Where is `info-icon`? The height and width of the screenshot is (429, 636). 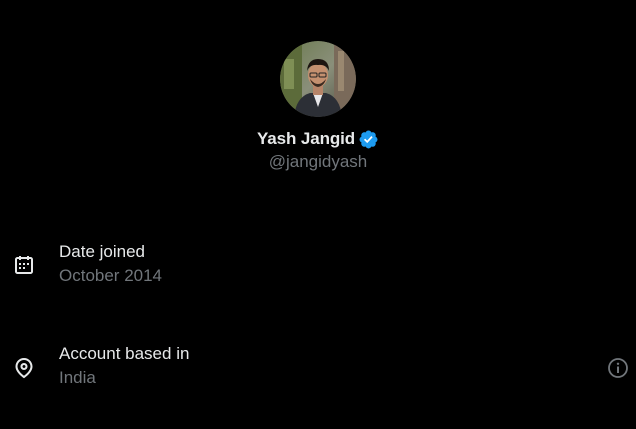 info-icon is located at coordinates (618, 368).